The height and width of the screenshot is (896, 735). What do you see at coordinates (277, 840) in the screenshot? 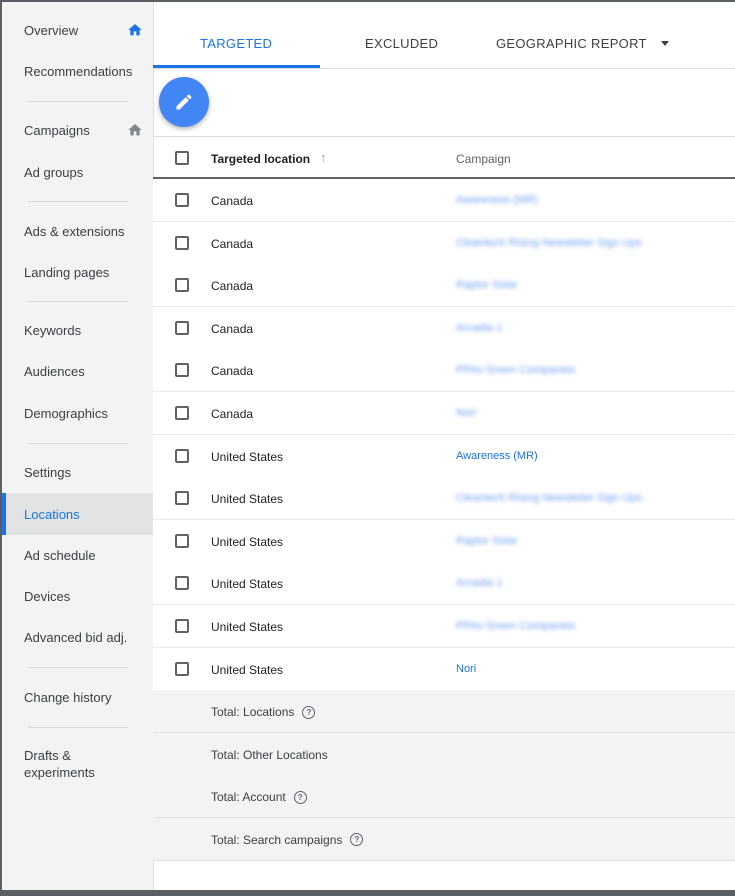
I see `total-label-text: Total: Search campaigns` at bounding box center [277, 840].